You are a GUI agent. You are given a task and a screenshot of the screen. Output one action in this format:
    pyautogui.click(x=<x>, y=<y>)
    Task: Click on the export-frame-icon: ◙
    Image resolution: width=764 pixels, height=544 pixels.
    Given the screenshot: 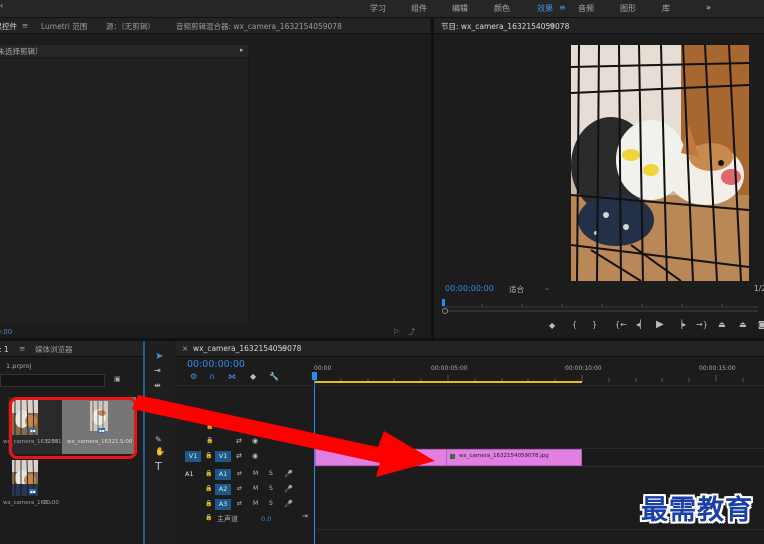 What is the action you would take?
    pyautogui.click(x=761, y=324)
    